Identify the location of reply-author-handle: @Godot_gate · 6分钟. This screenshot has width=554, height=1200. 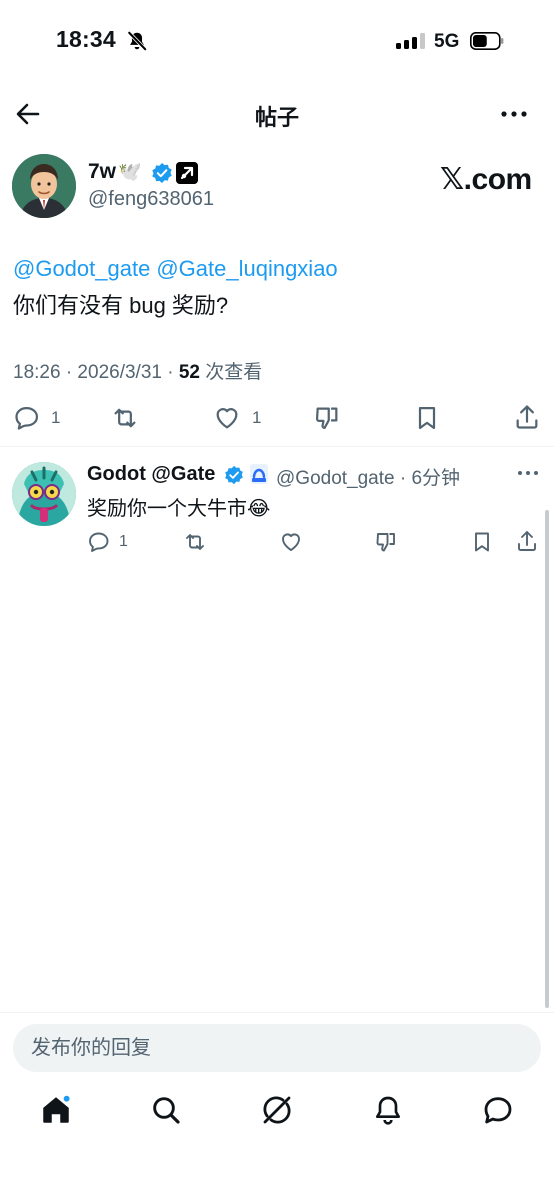
(368, 476).